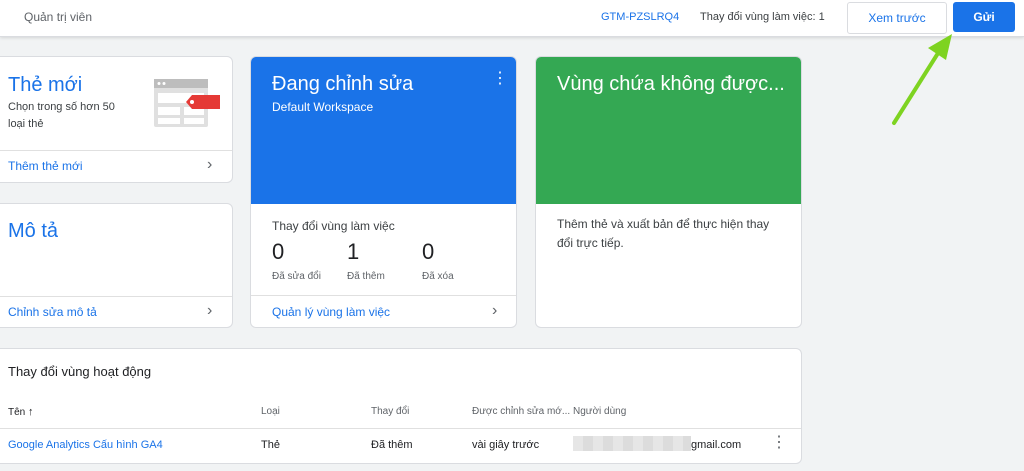 The width and height of the screenshot is (1024, 471). Describe the element at coordinates (270, 411) in the screenshot. I see `header-type: Loại` at that location.